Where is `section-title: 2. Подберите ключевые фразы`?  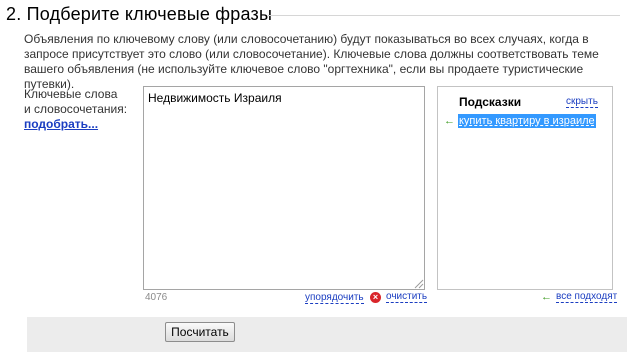 section-title: 2. Подберите ключевые фразы is located at coordinates (139, 14).